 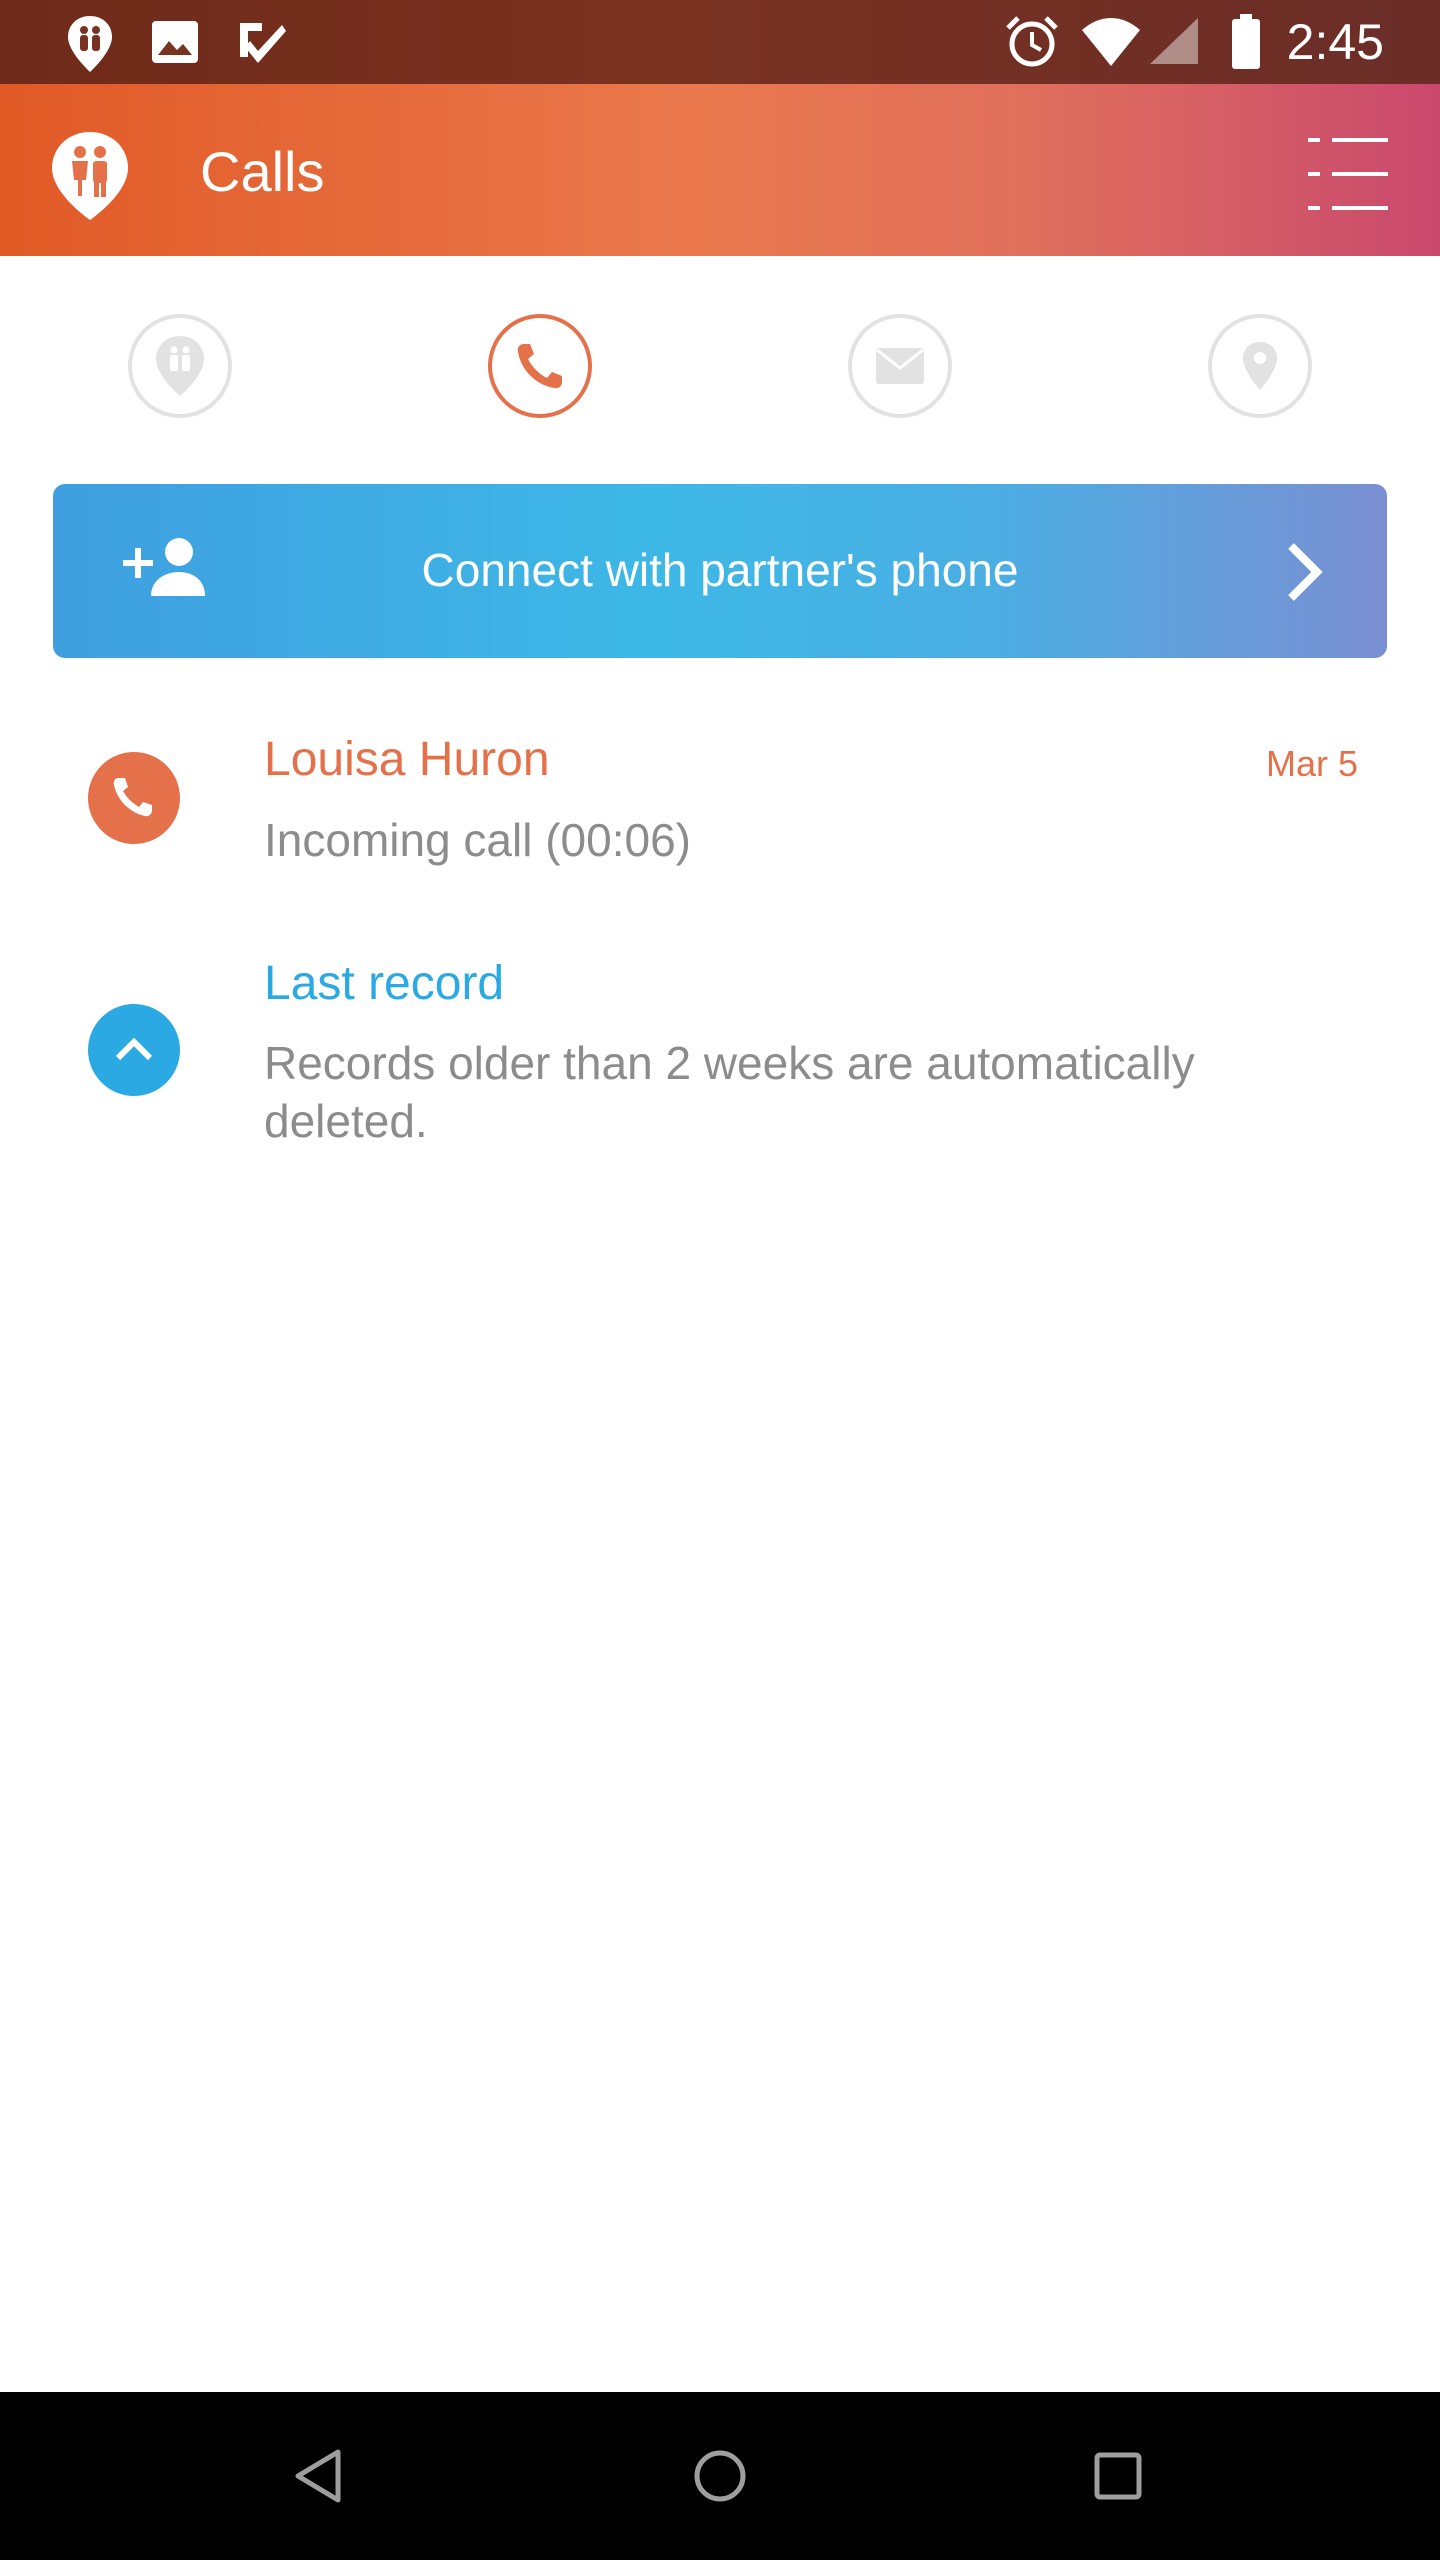 I want to click on check-icon, so click(x=263, y=43).